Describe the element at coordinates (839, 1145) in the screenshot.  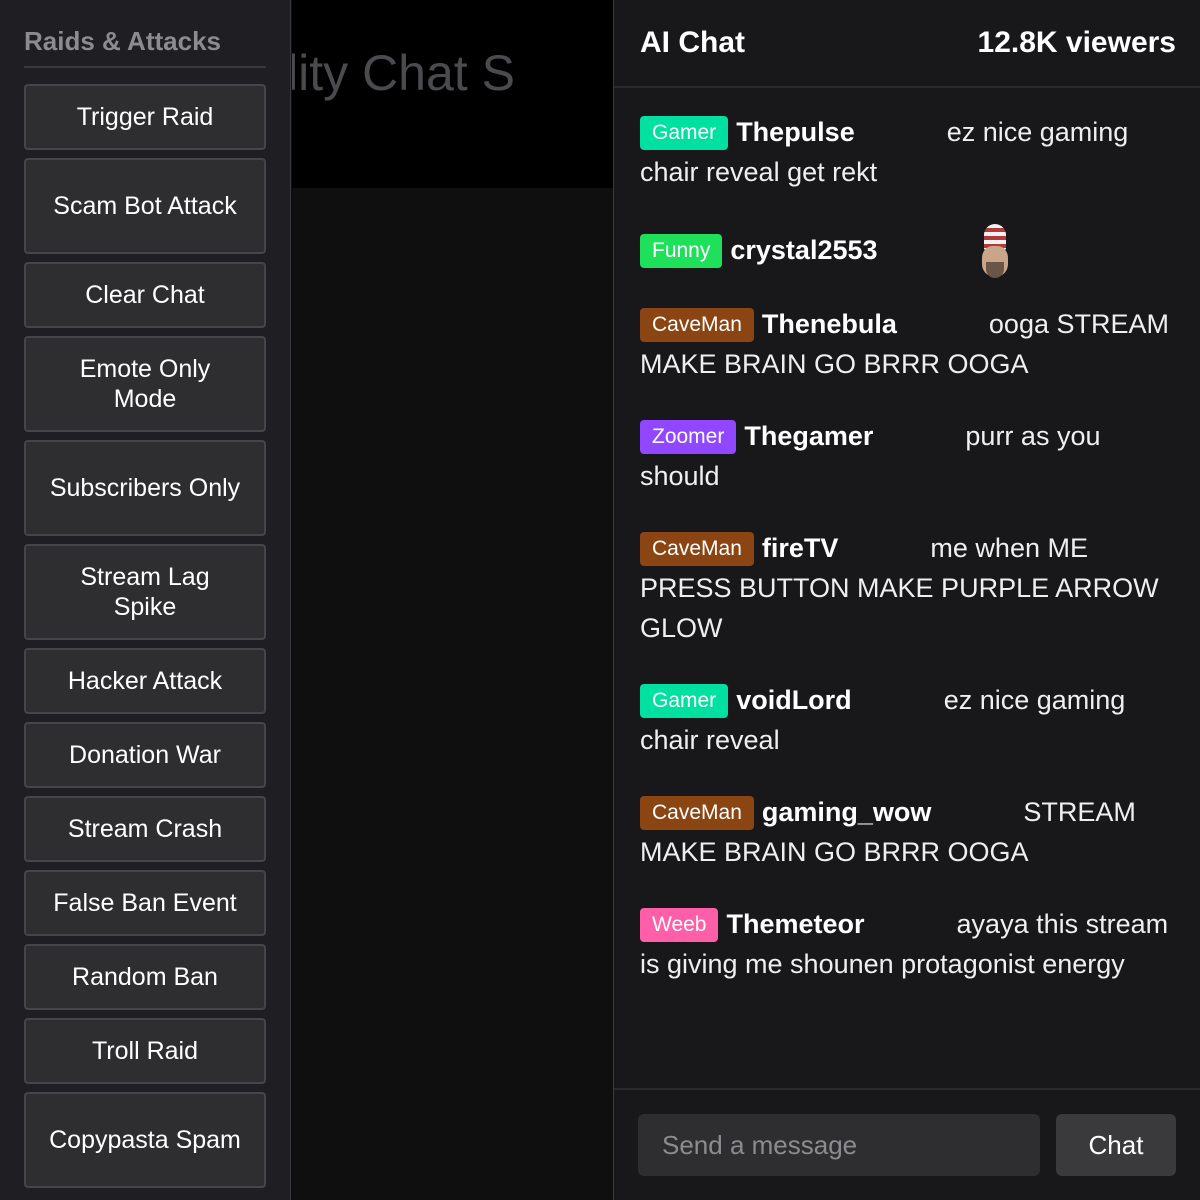
I see `chat-message-input` at that location.